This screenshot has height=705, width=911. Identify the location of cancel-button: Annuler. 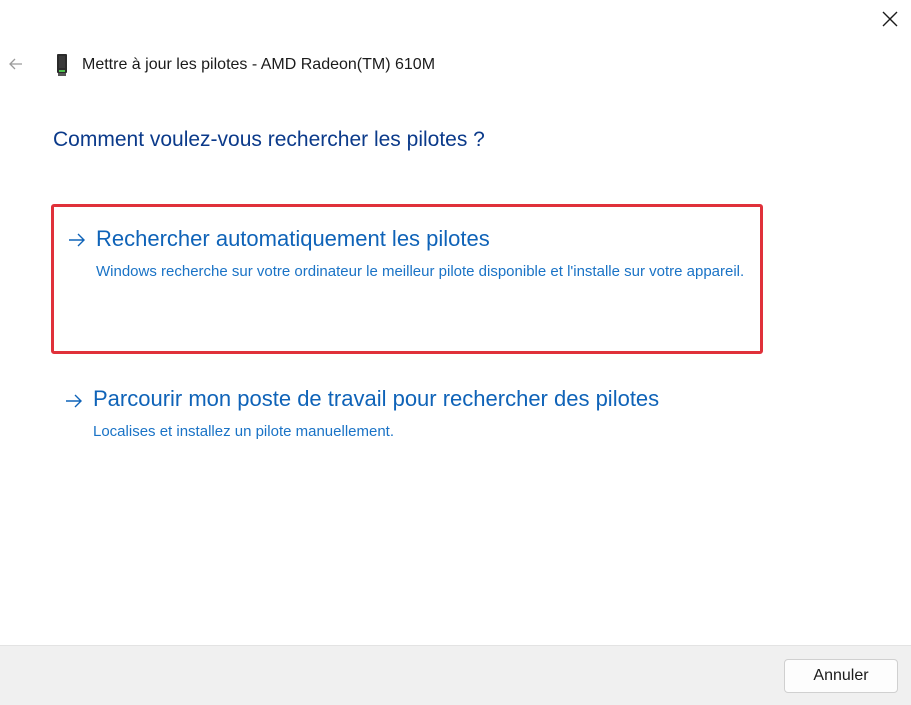
(841, 676).